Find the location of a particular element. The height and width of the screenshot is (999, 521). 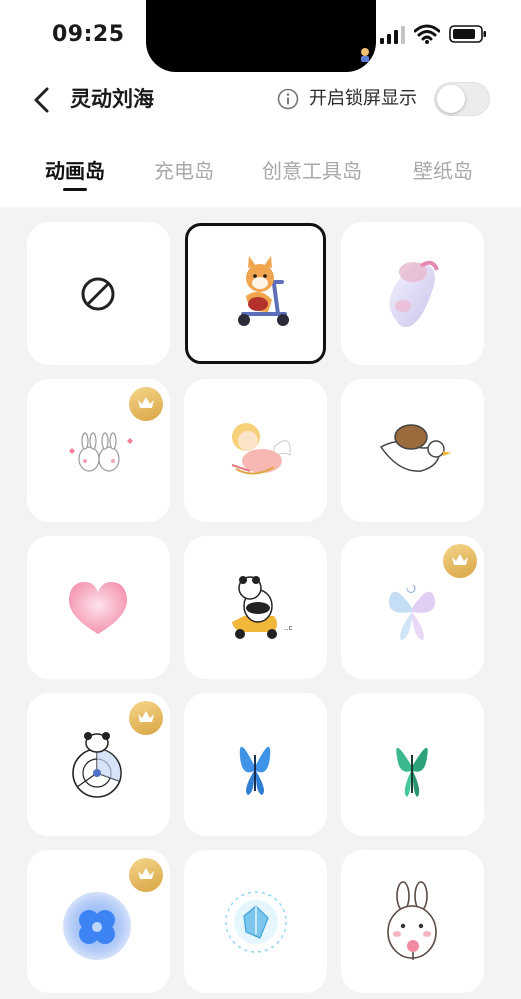

svg-text: ..c is located at coordinates (288, 628).